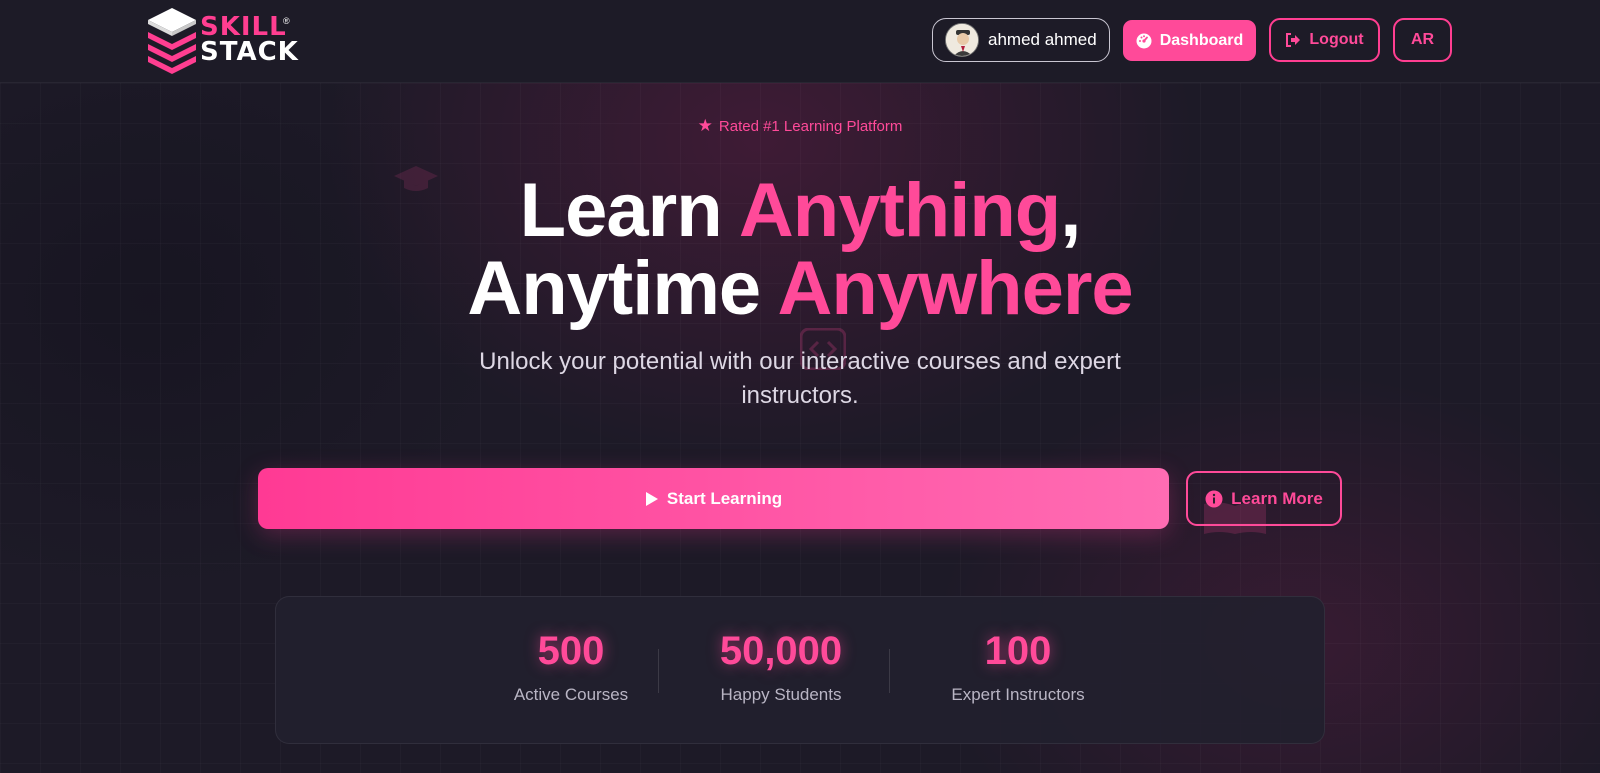 Image resolution: width=1600 pixels, height=773 pixels. I want to click on star-icon: ★, so click(705, 125).